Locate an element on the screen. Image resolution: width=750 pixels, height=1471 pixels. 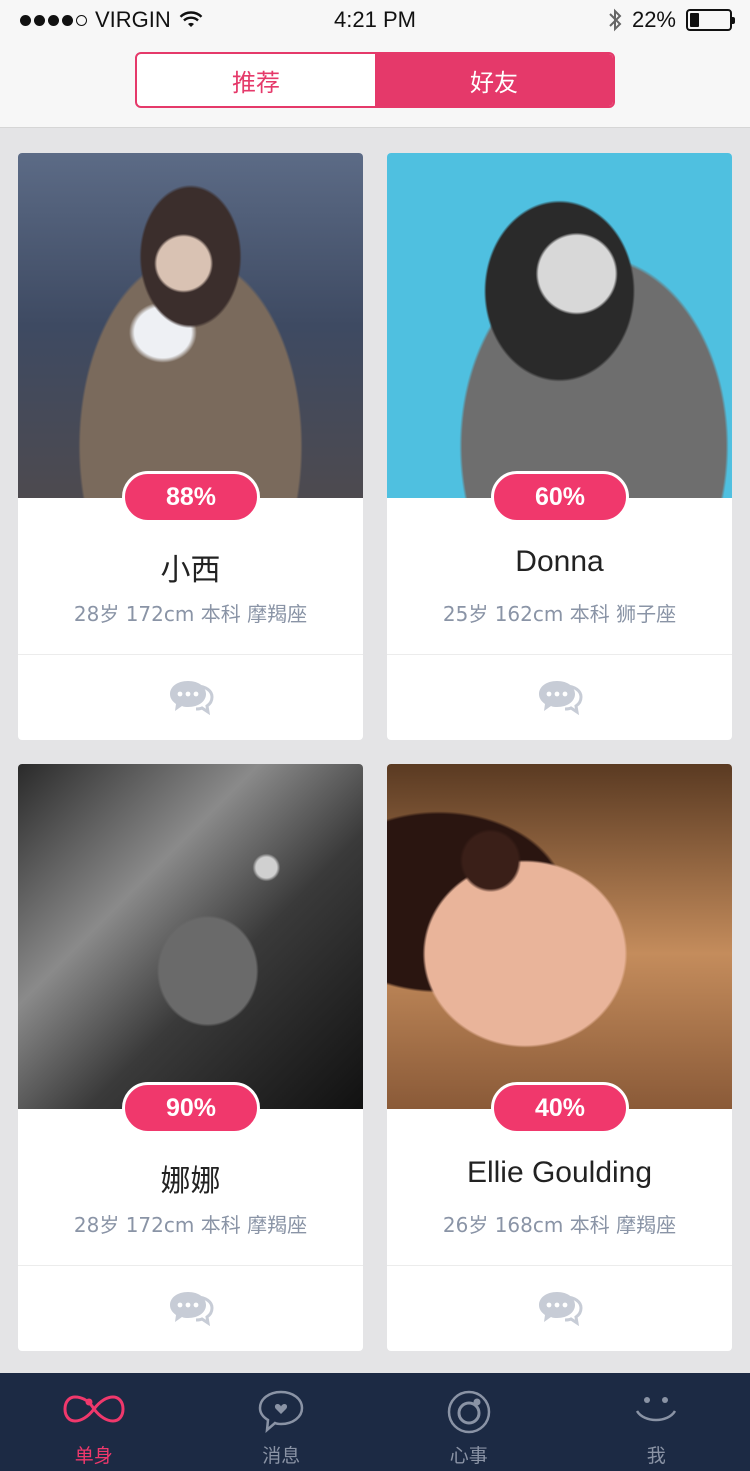
status-right: 22% is located at coordinates (671, 20).